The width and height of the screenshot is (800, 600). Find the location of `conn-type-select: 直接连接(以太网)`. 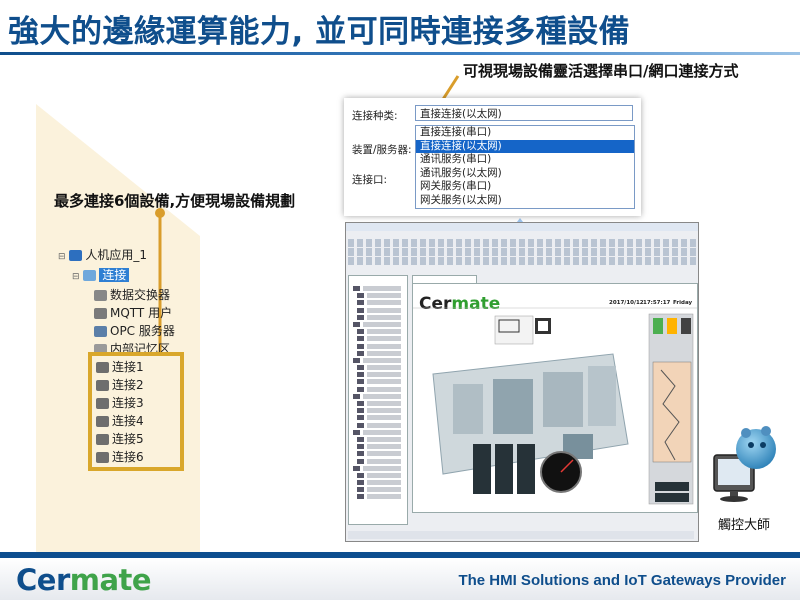

conn-type-select: 直接连接(以太网) is located at coordinates (524, 113).